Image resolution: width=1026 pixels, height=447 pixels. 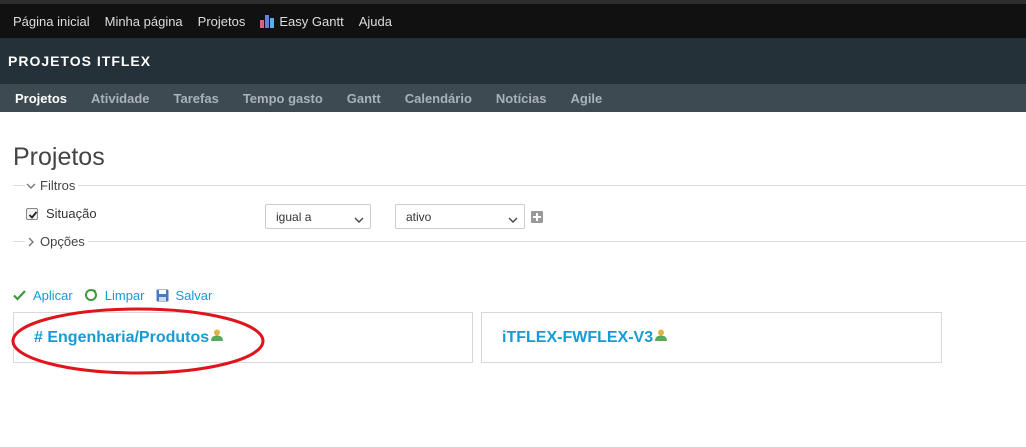 I want to click on tab-atividade: Atividade, so click(x=120, y=98).